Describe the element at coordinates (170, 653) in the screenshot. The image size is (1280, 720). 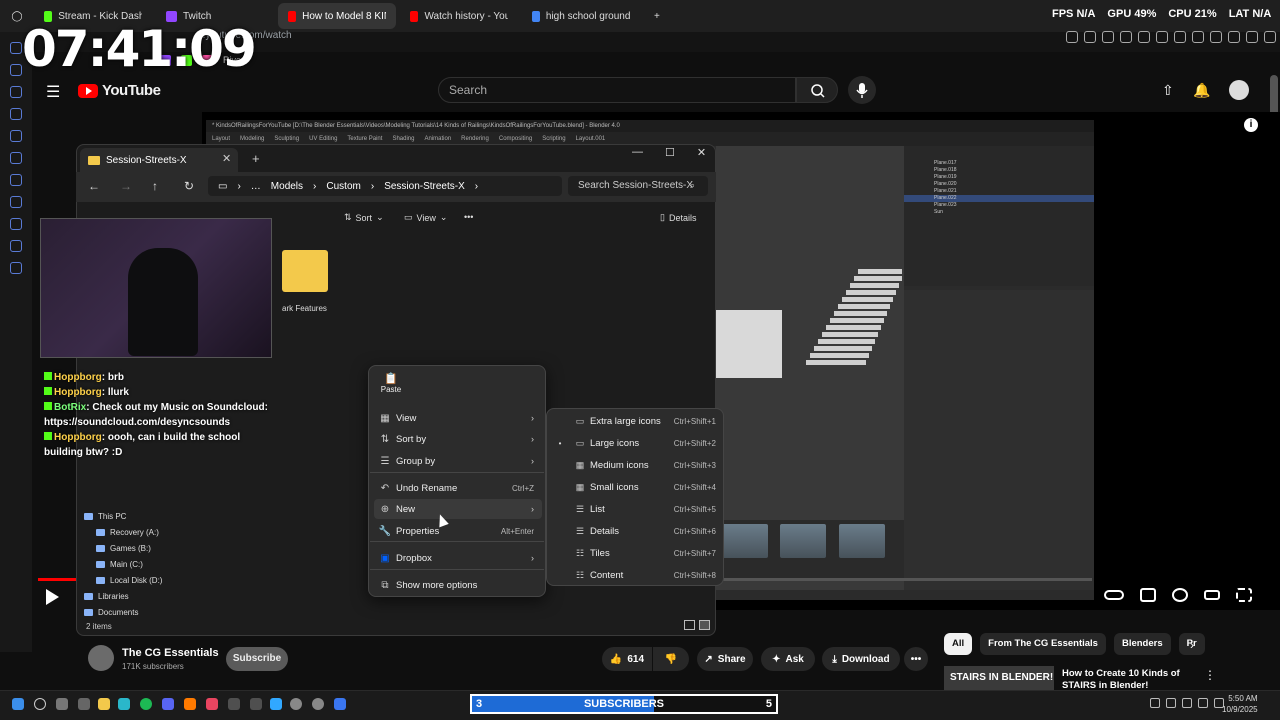
I see `channel-name: The CG Essentials` at that location.